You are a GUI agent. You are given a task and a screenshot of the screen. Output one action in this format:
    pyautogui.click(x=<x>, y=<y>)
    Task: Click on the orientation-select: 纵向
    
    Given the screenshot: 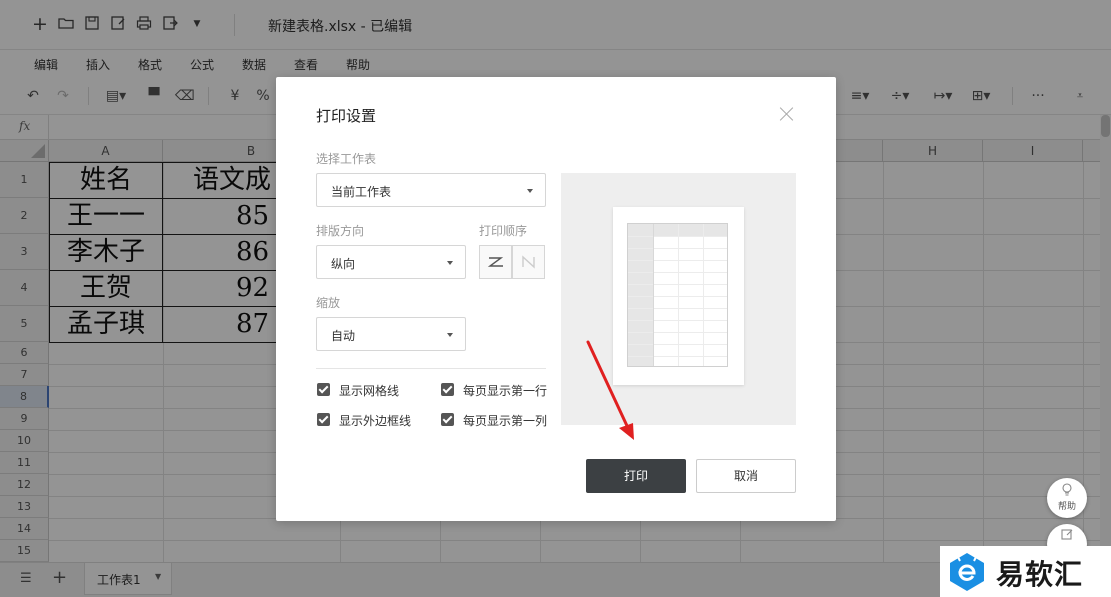 What is the action you would take?
    pyautogui.click(x=391, y=262)
    